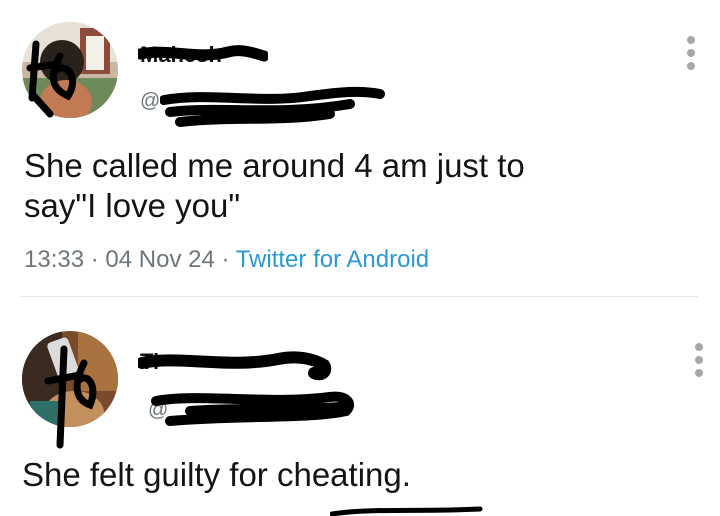 Image resolution: width=720 pixels, height=516 pixels. Describe the element at coordinates (181, 55) in the screenshot. I see `display-name: Mahesh` at that location.